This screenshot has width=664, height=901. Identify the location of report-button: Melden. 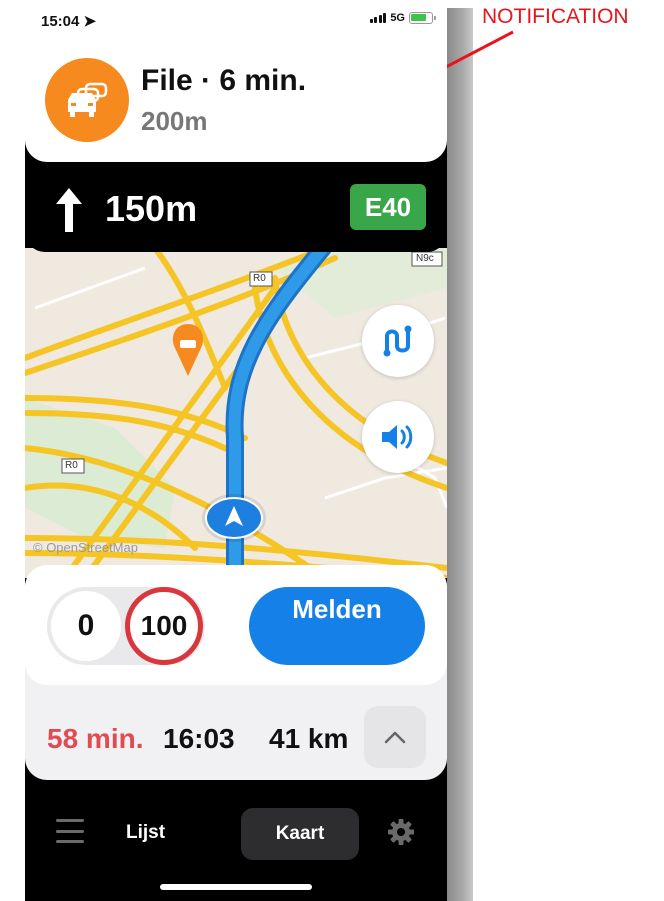
(337, 626).